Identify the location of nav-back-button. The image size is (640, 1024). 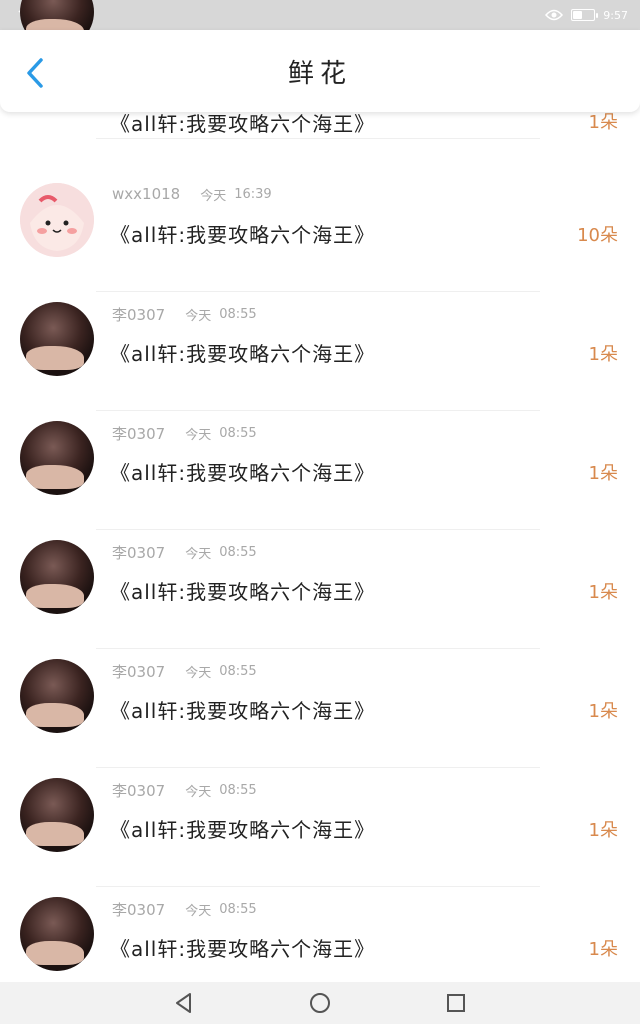
(184, 1003).